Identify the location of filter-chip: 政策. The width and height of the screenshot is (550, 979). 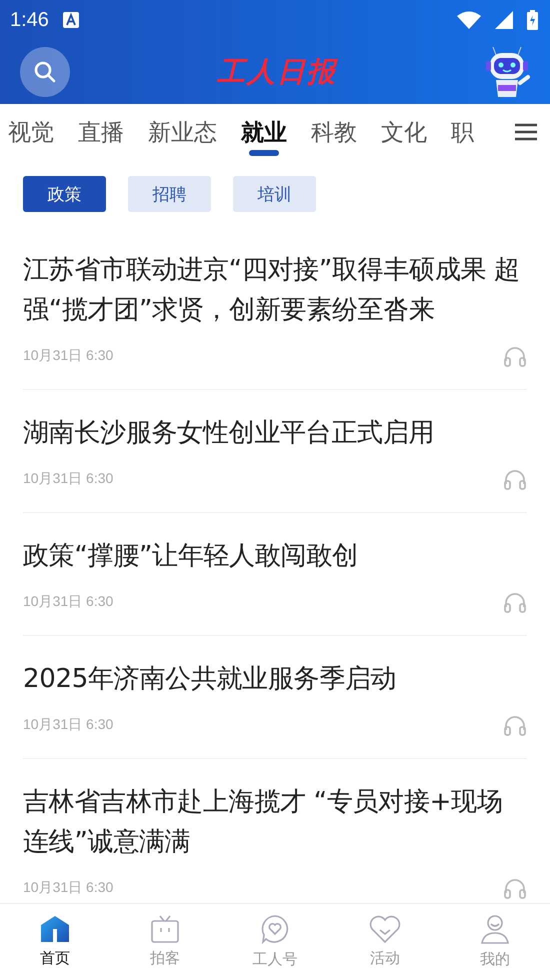
(64, 194).